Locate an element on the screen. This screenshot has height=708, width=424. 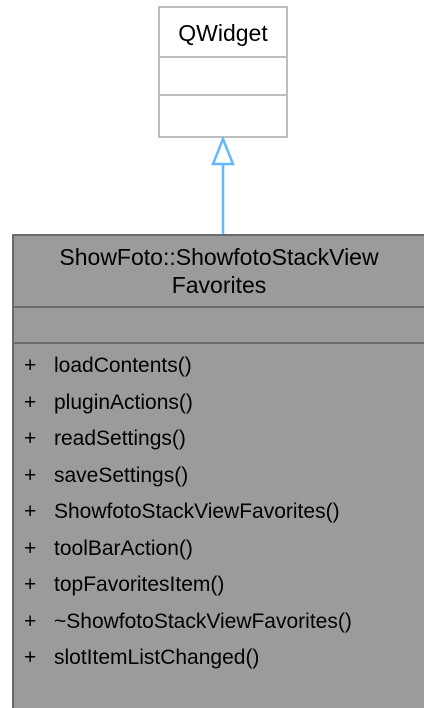
derived-class-name: ShowFoto::ShowfotoStackView Favorites is located at coordinates (219, 272).